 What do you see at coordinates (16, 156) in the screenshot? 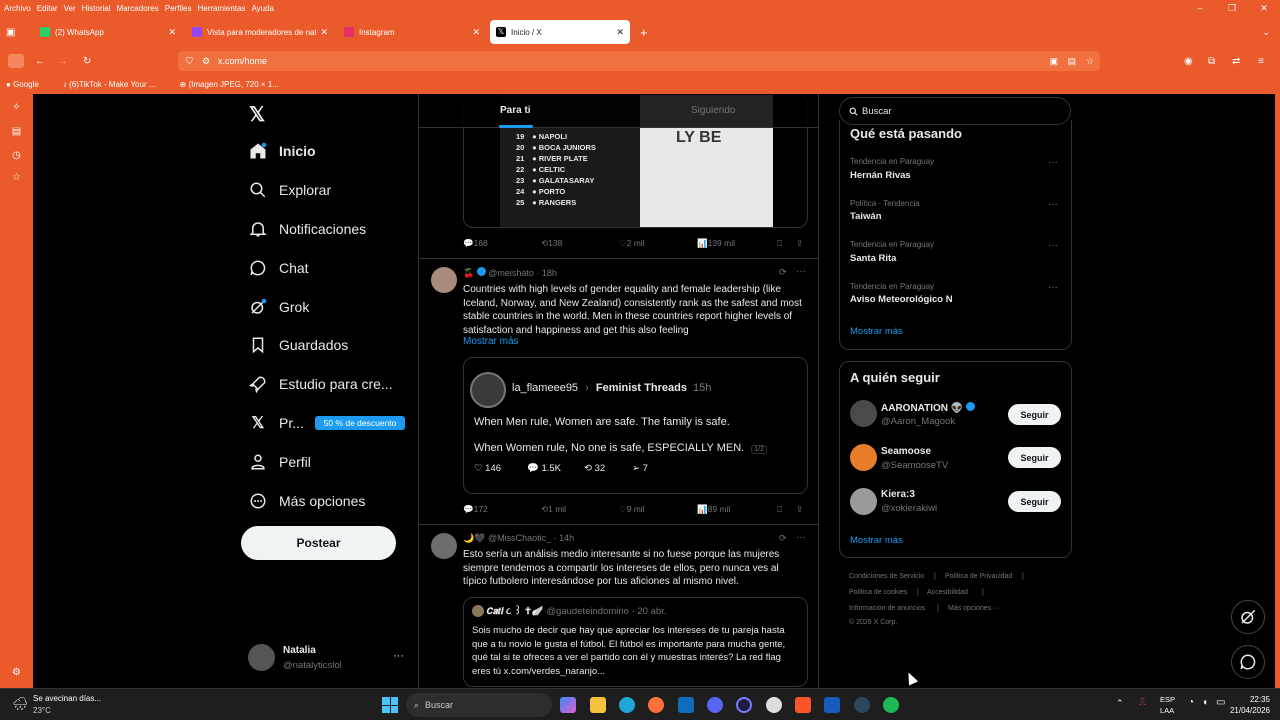
I see `history-icon: ◷` at bounding box center [16, 156].